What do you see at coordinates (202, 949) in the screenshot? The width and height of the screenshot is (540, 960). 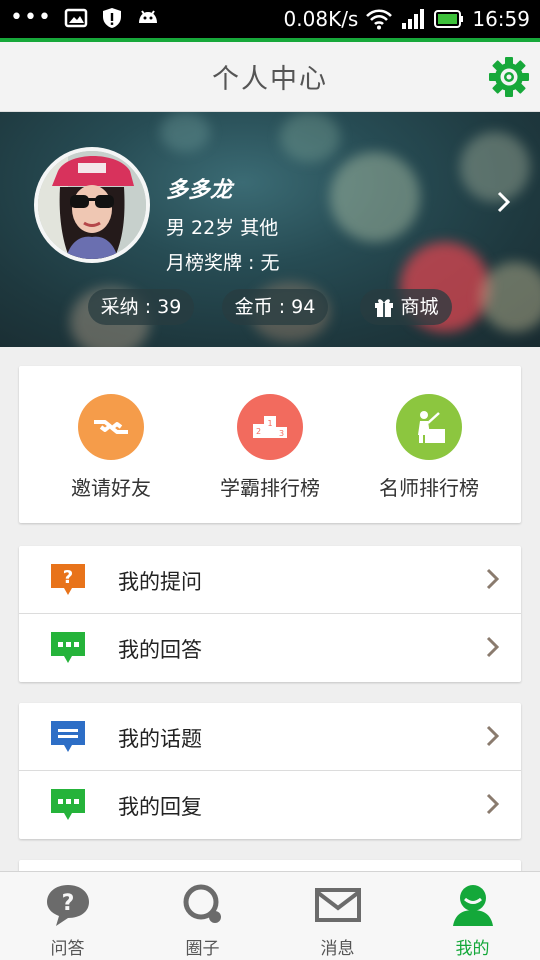 I see `tab-label: 圈子` at bounding box center [202, 949].